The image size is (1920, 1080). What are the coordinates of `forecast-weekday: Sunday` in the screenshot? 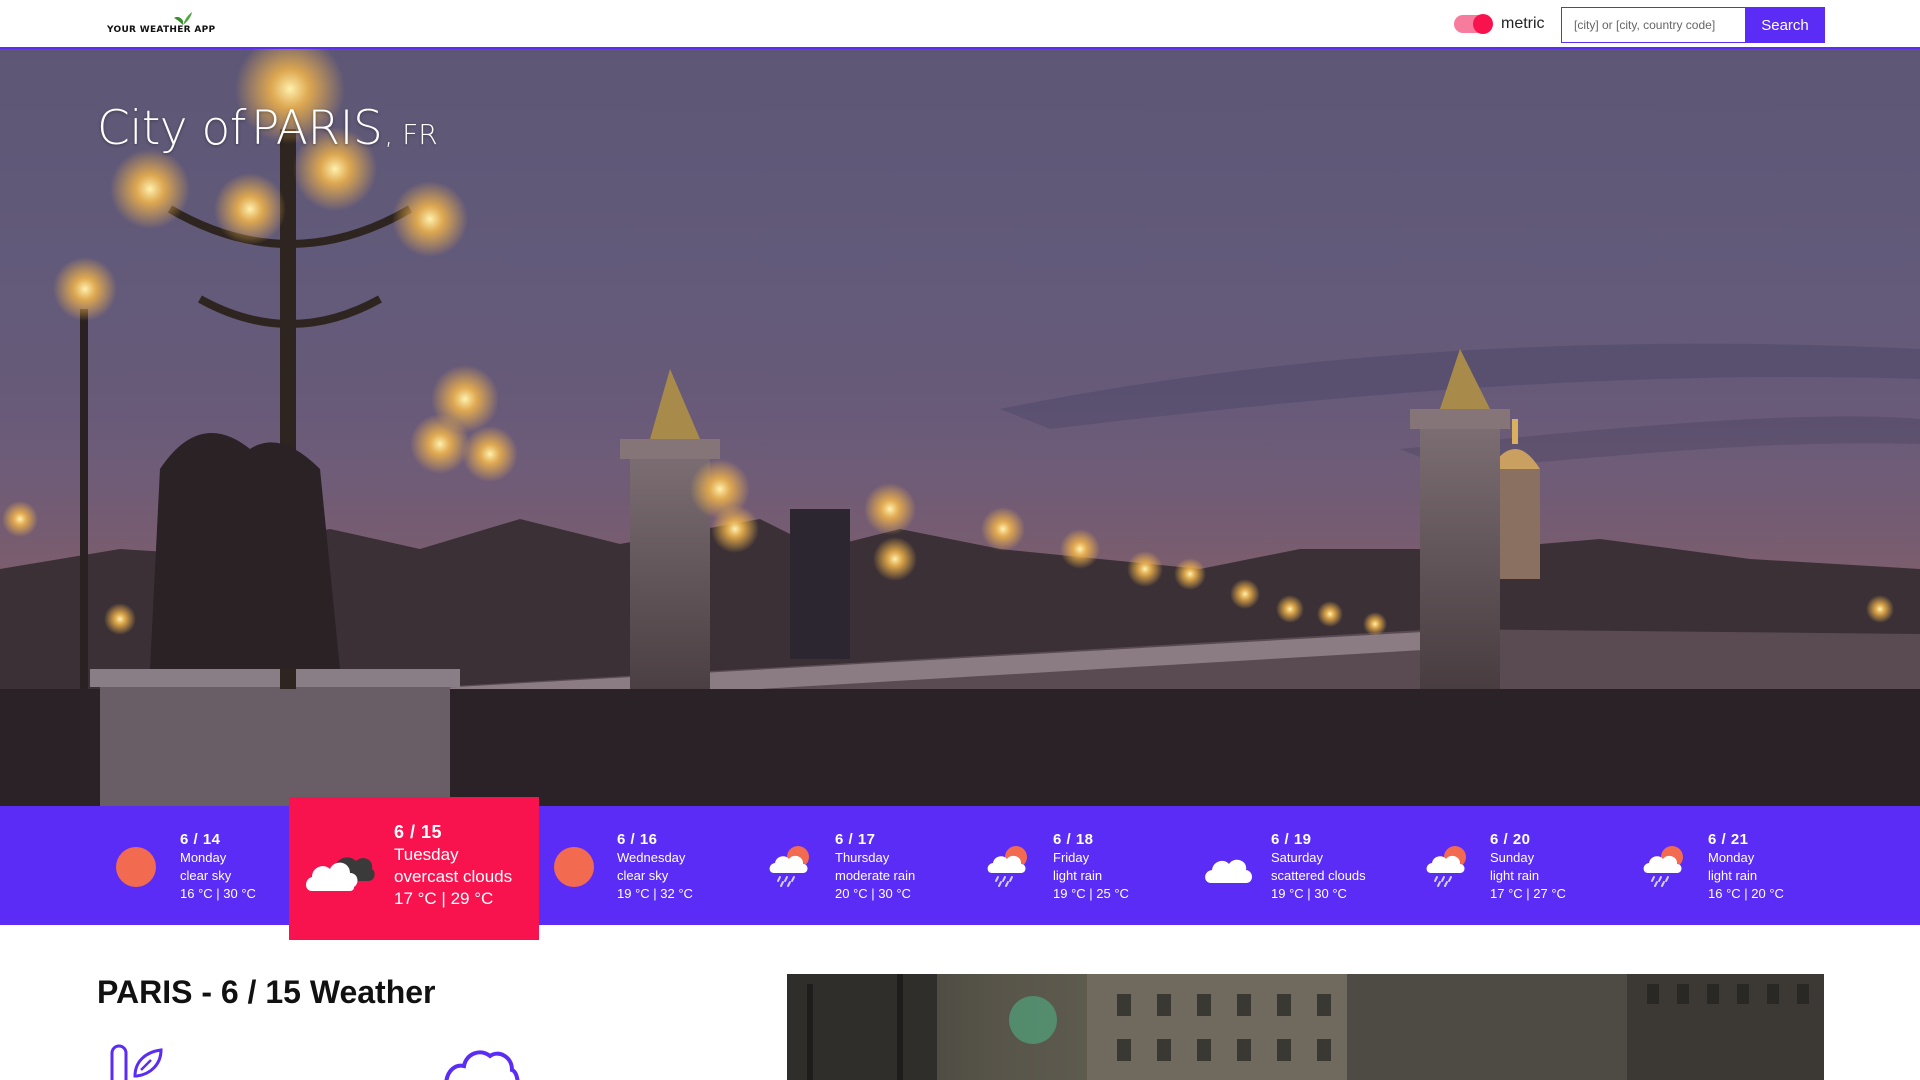 It's located at (1512, 857).